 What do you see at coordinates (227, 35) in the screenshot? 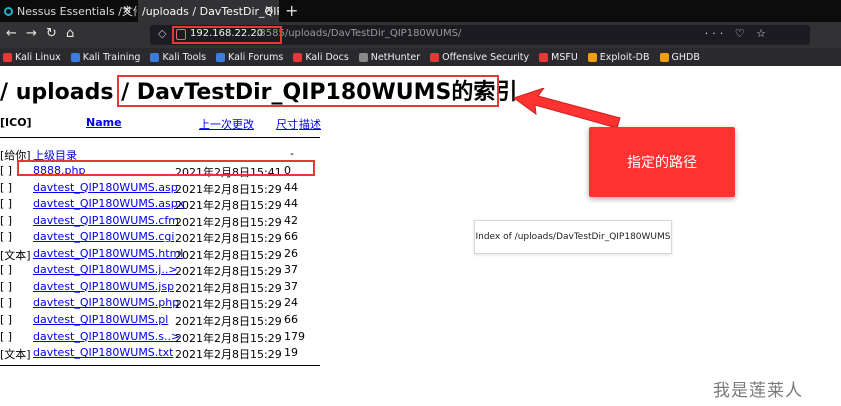
I see `url-highlight-box` at bounding box center [227, 35].